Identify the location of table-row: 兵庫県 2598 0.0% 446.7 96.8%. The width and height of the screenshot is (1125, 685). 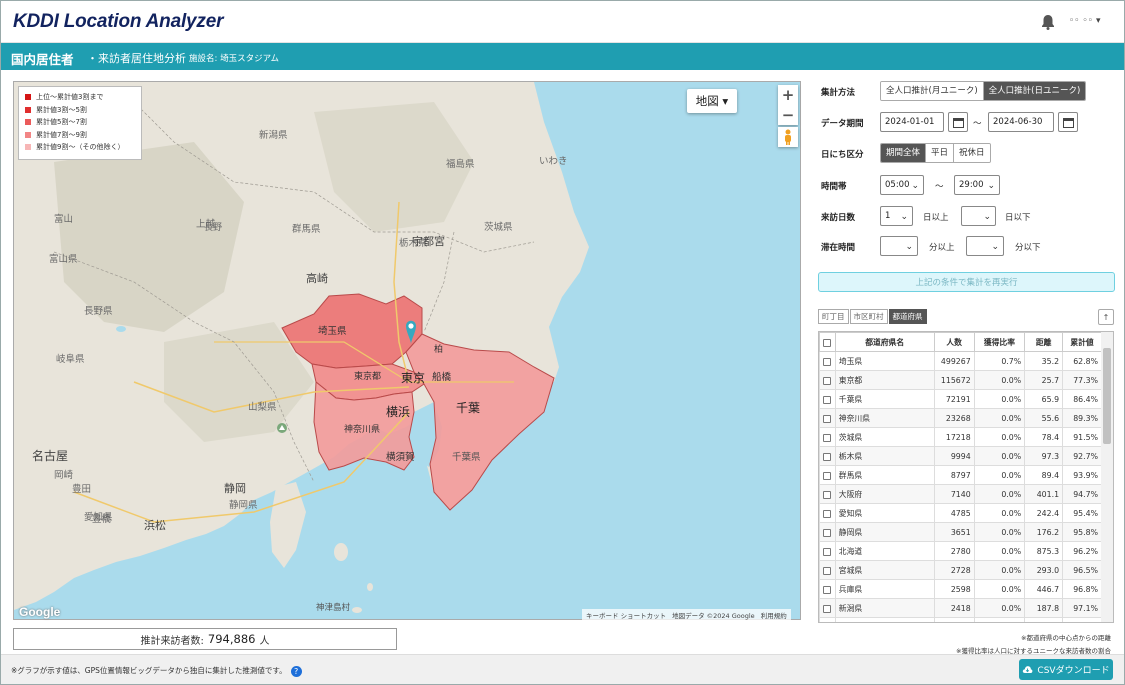
(960, 589).